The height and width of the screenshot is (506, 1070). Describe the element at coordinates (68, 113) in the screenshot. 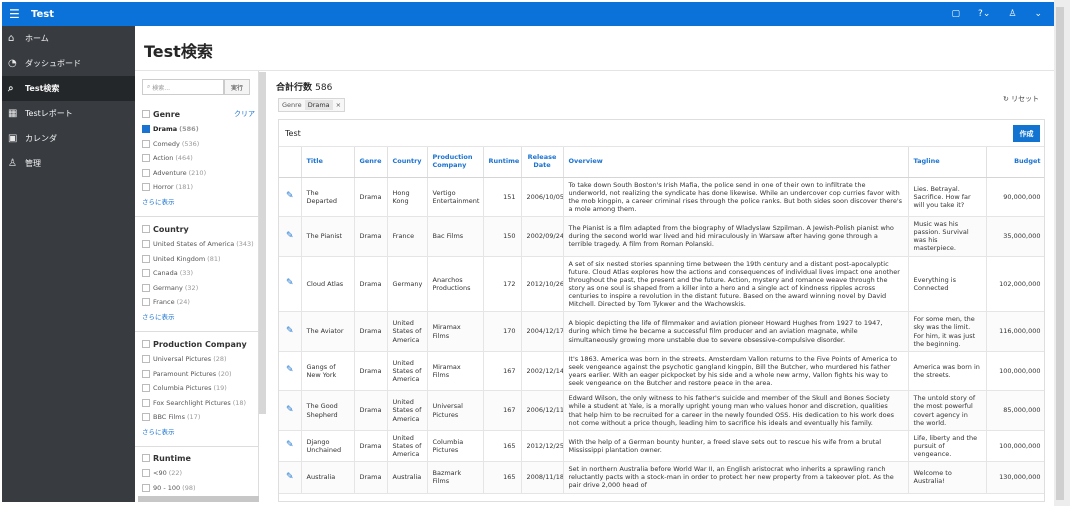

I see `sidebar-item-test-report: ▦ Testレポート` at that location.